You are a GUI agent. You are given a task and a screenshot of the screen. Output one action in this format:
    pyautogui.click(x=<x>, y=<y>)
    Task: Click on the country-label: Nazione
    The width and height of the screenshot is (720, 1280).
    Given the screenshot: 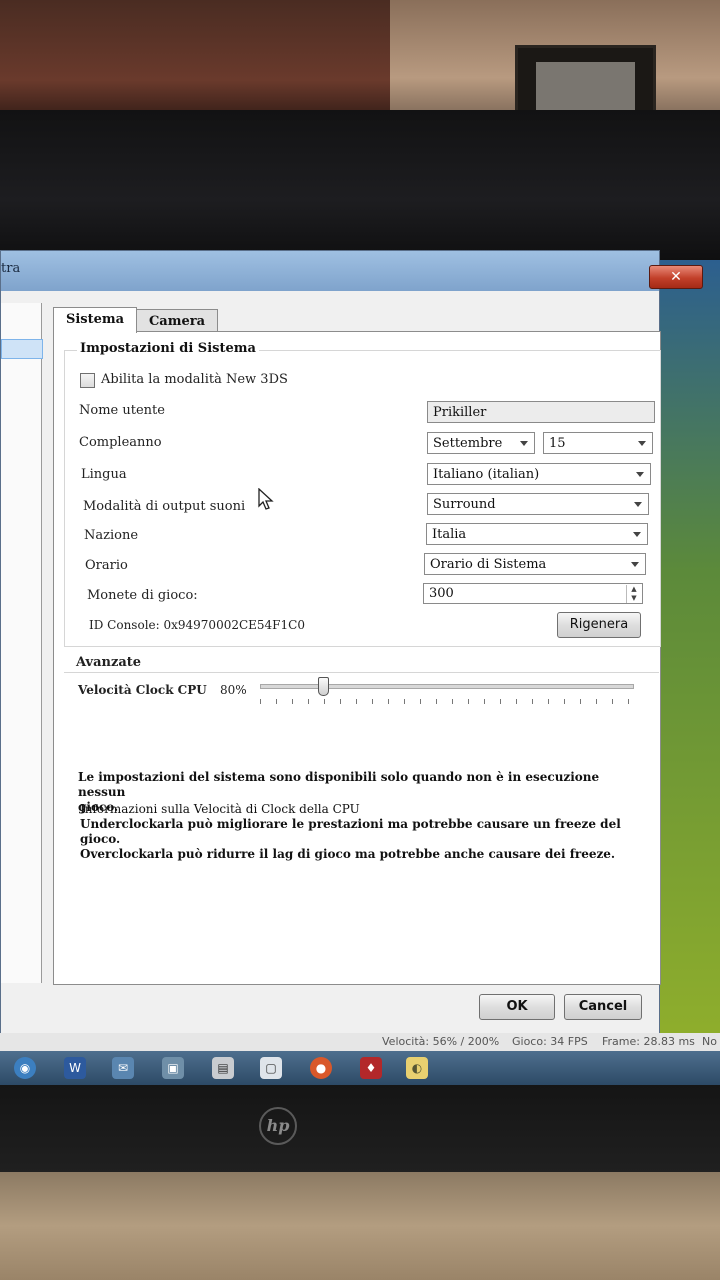 What is the action you would take?
    pyautogui.click(x=111, y=535)
    